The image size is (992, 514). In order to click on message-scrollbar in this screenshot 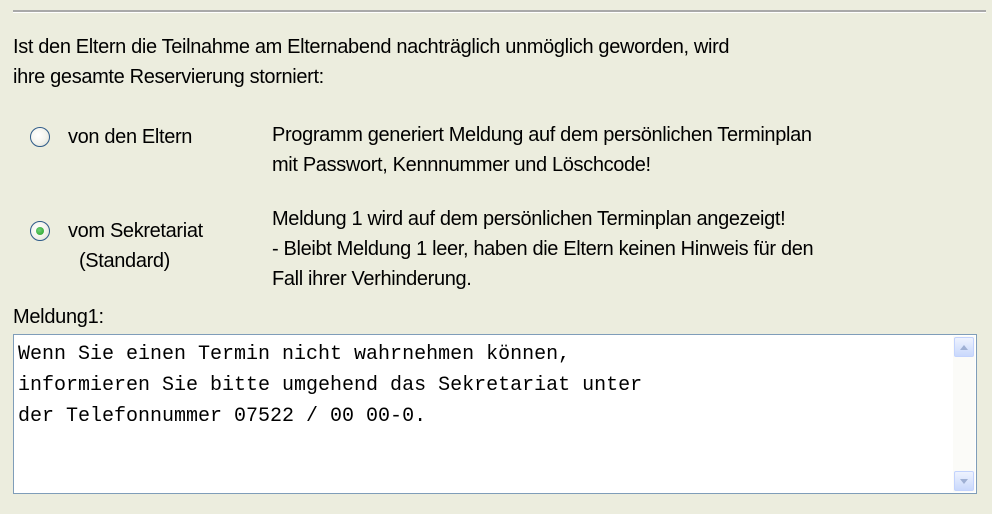, I will do `click(964, 414)`.